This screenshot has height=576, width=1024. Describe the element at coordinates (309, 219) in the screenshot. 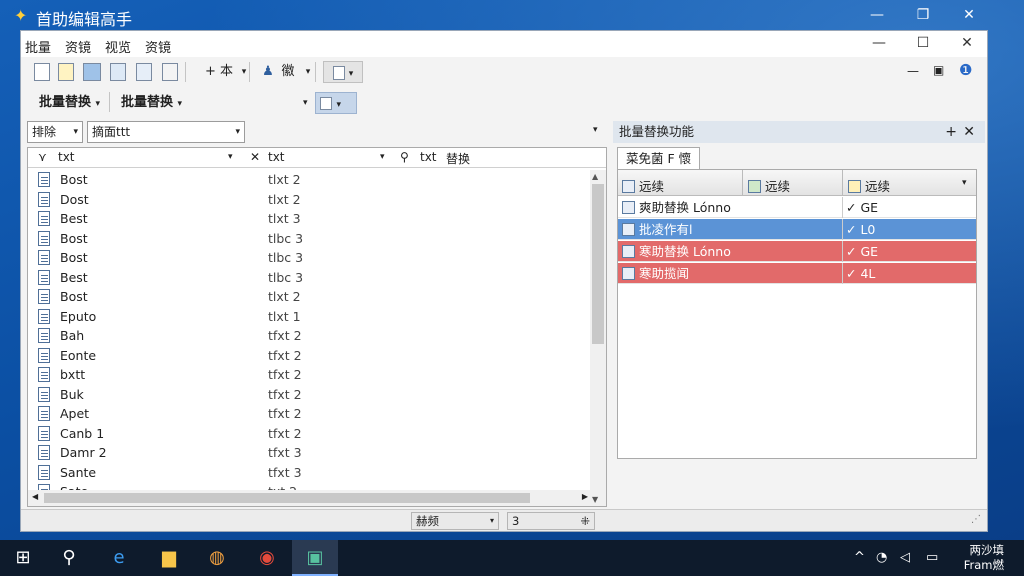

I see `file-row: Best tlxt 3` at that location.